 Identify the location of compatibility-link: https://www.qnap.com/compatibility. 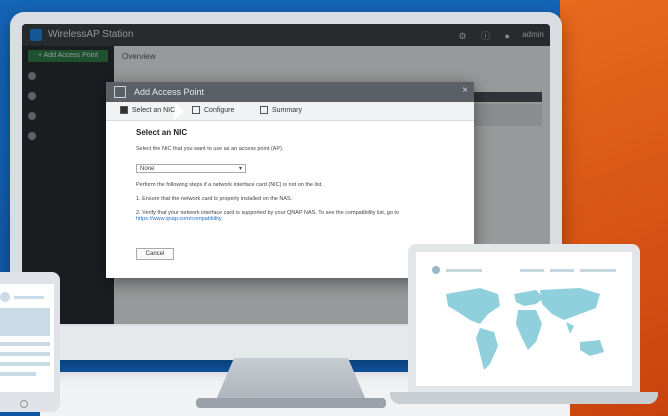
(179, 219).